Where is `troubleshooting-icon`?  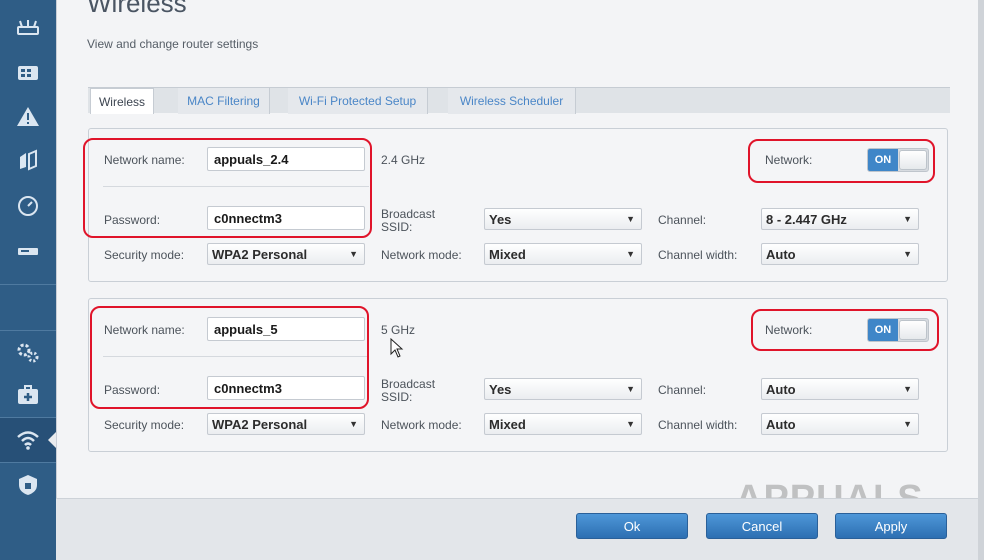
troubleshooting-icon is located at coordinates (28, 394).